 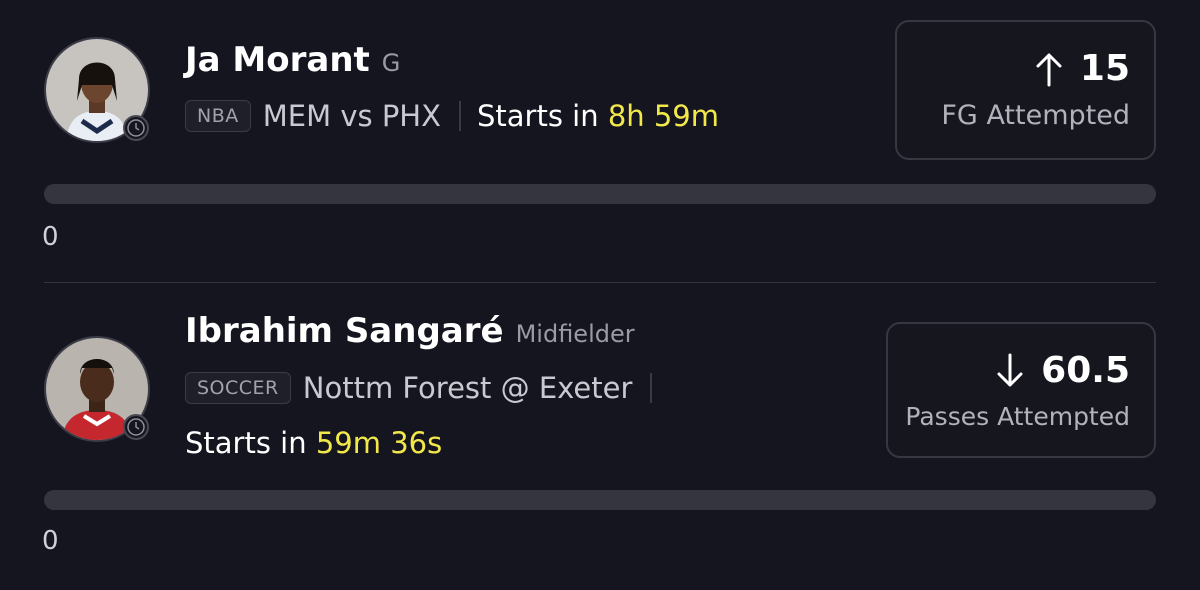 I want to click on player-name: Ja Morant, so click(x=277, y=60).